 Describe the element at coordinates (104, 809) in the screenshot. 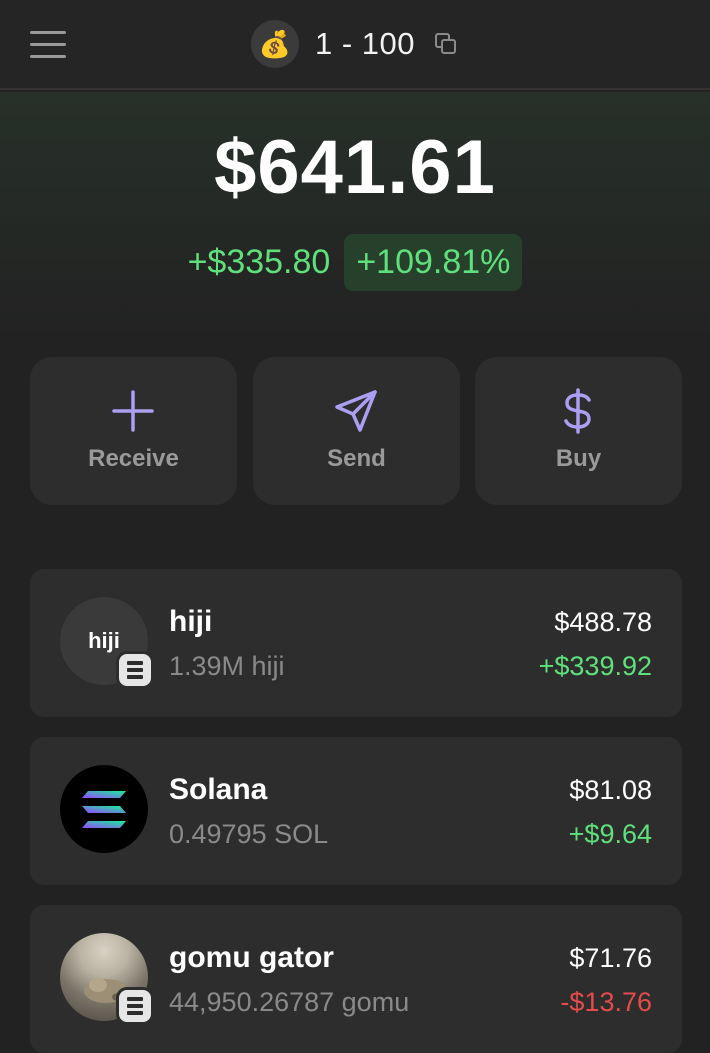

I see `solana-logo-icon` at that location.